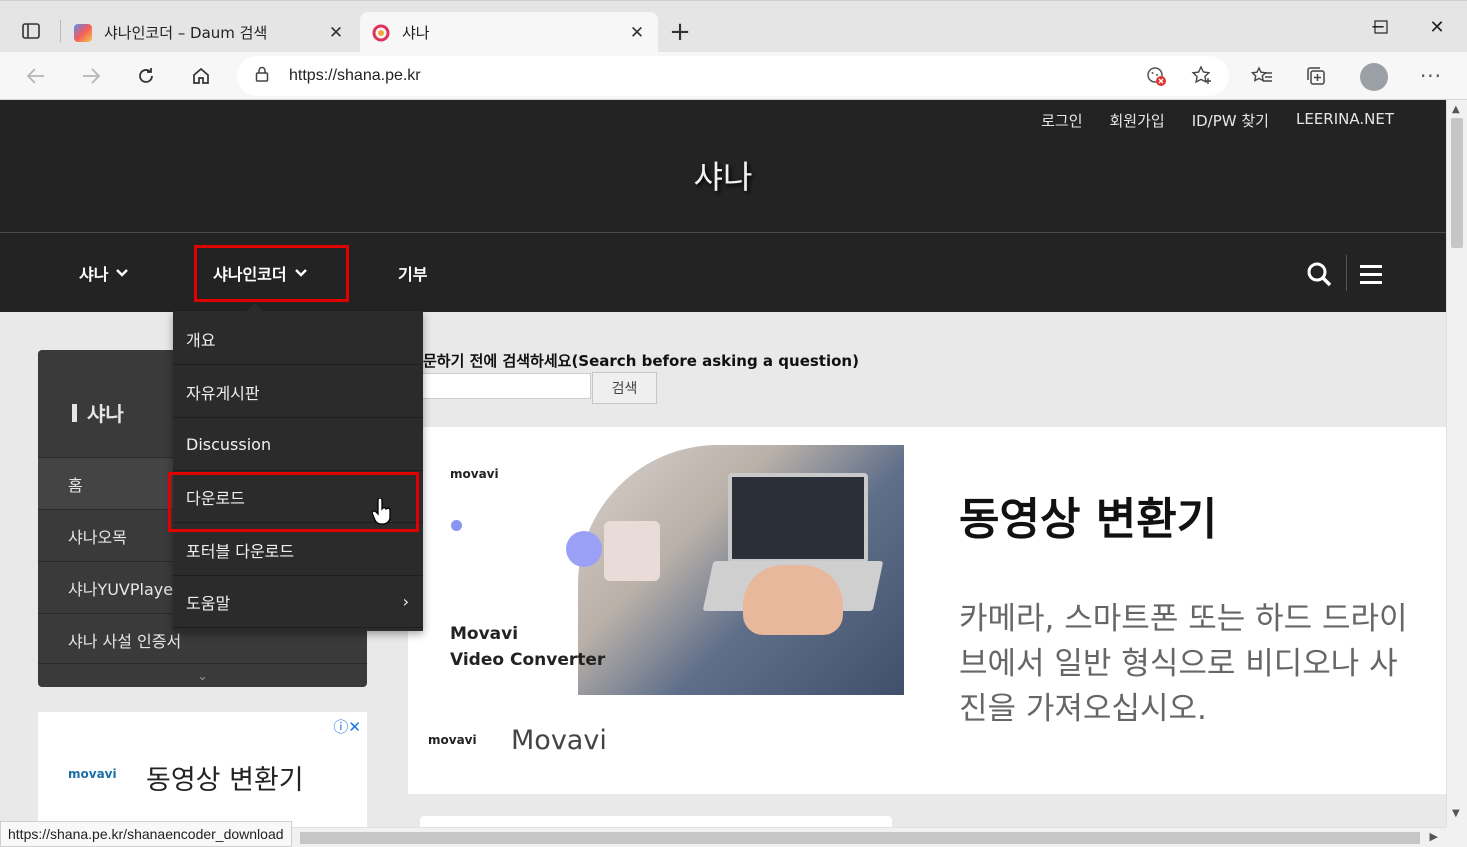  I want to click on url-text: https://shana.pe.kr, so click(355, 76).